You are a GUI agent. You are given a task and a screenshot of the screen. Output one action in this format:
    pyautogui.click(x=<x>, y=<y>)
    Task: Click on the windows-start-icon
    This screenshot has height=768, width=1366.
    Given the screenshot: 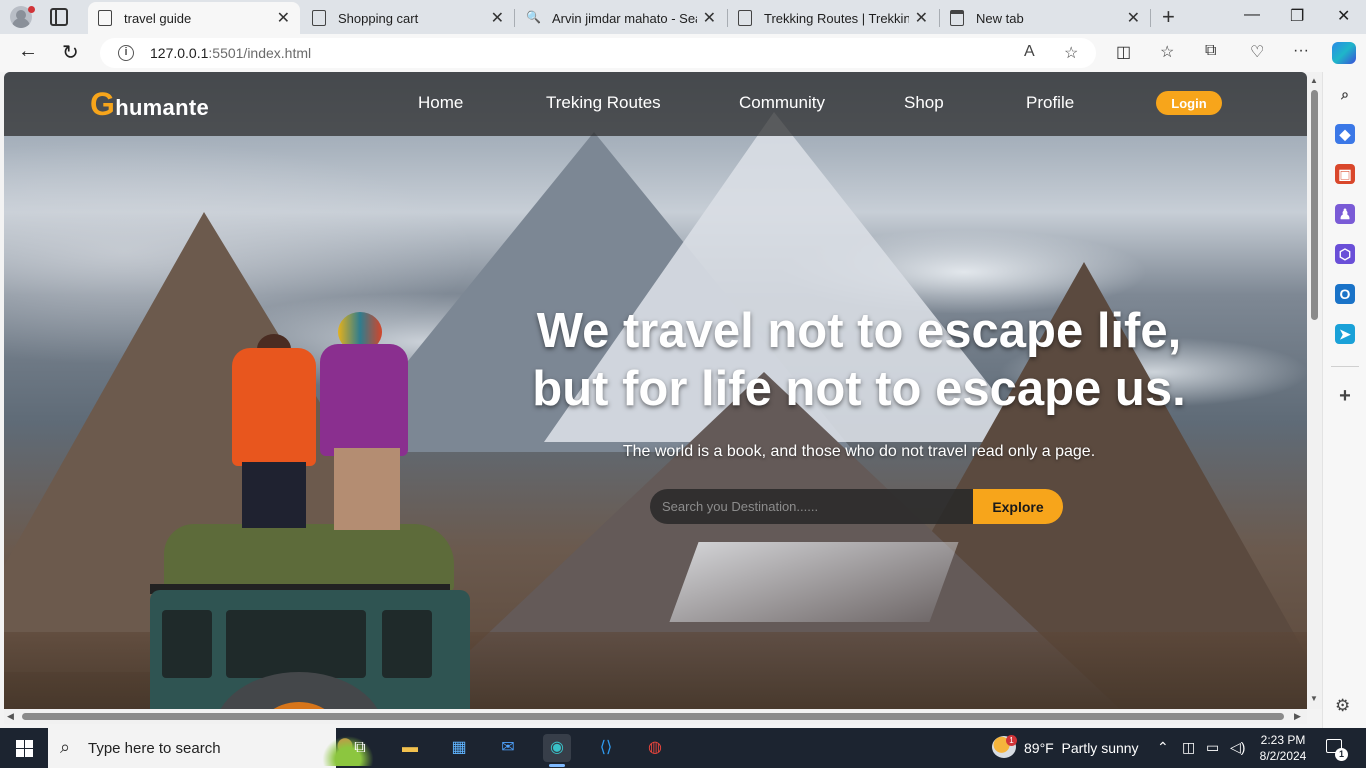 What is the action you would take?
    pyautogui.click(x=24, y=748)
    